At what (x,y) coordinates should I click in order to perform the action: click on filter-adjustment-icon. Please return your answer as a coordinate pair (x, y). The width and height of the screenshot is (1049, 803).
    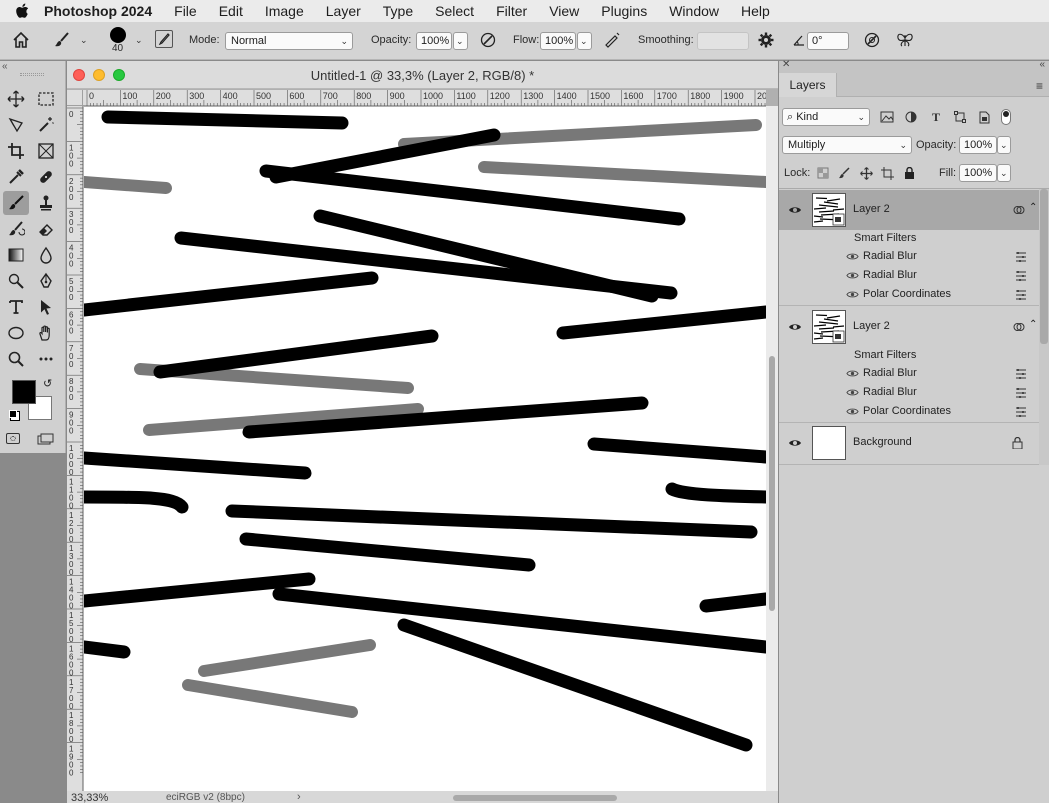
    Looking at the image, I should click on (911, 117).